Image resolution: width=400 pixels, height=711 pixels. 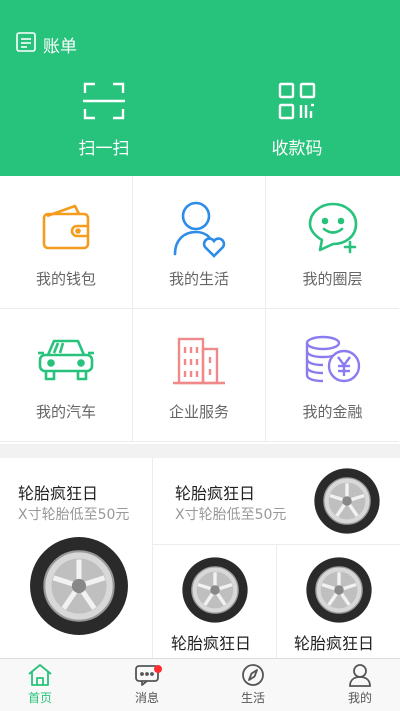 I want to click on scan-label: 扫一扫, so click(x=104, y=149).